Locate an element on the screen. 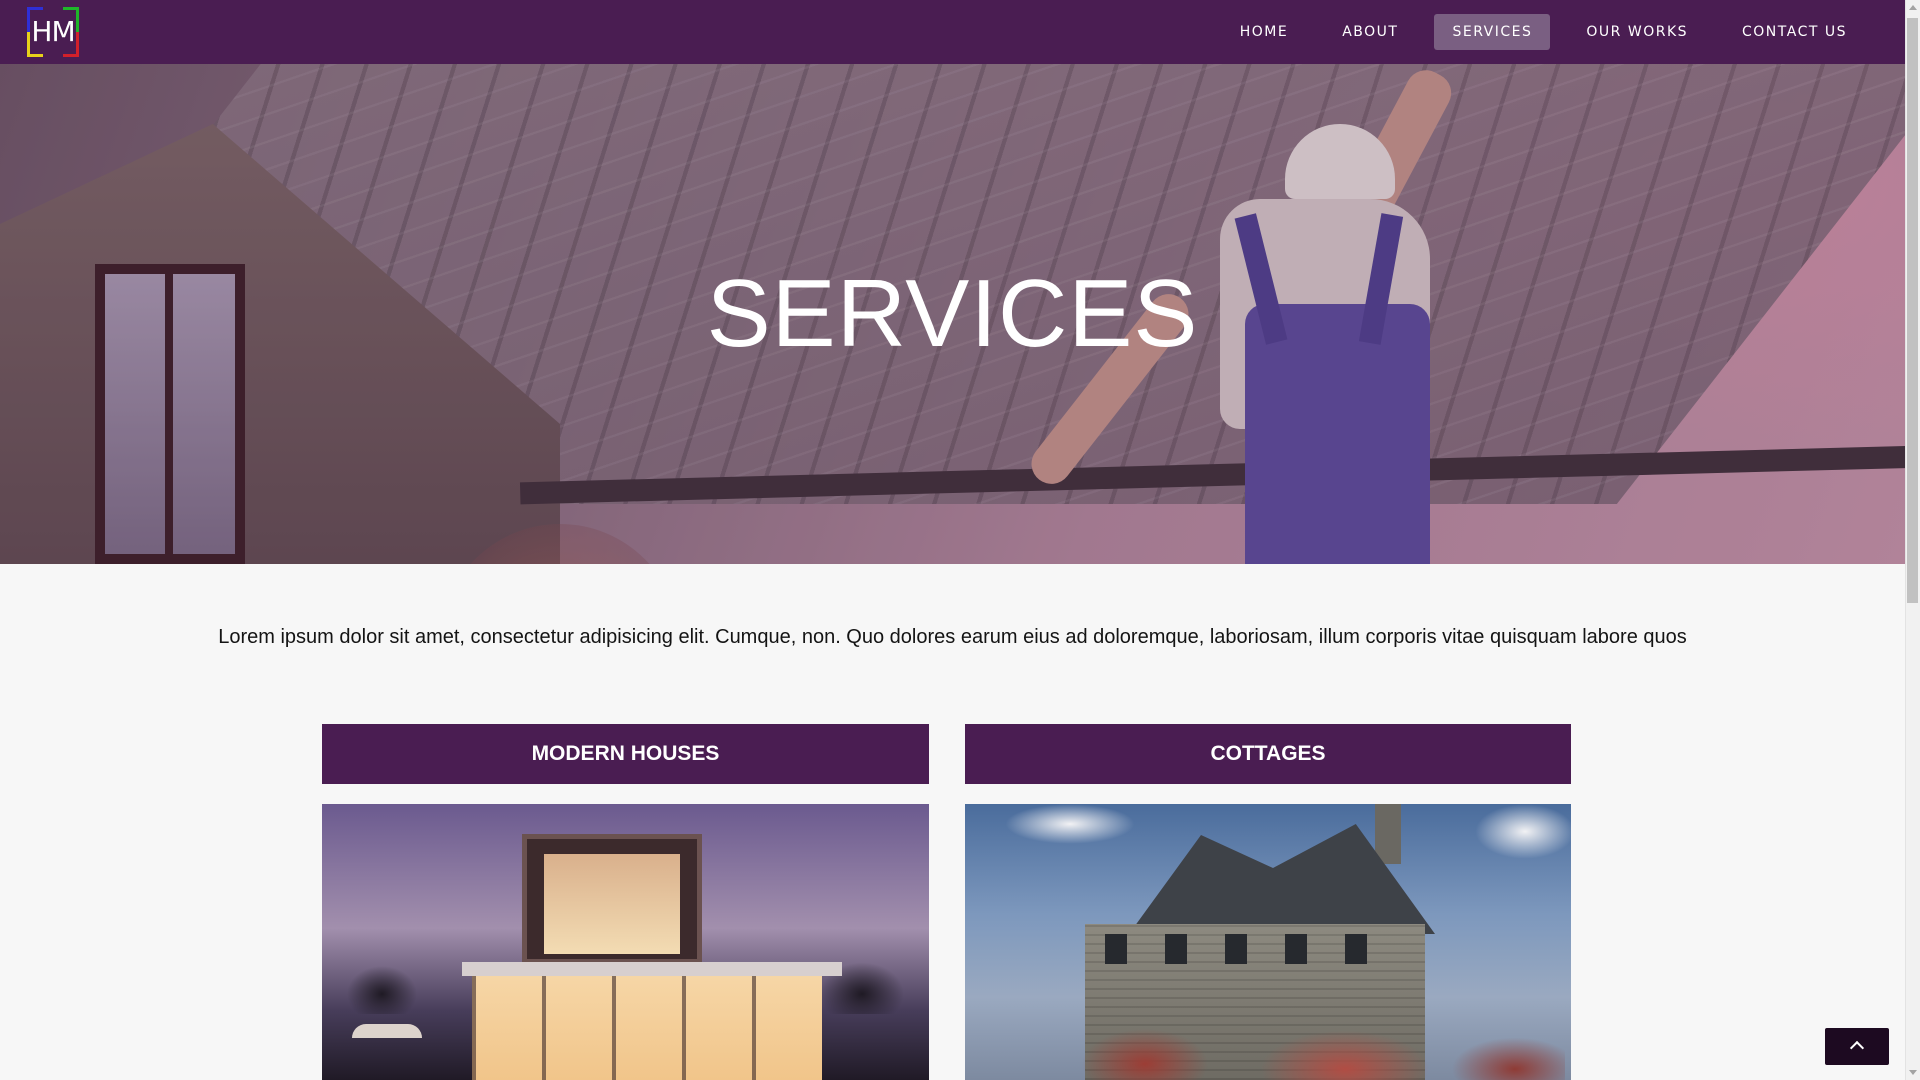 The width and height of the screenshot is (1920, 1080). service-card-title-cottages: COTTAGES is located at coordinates (1268, 754).